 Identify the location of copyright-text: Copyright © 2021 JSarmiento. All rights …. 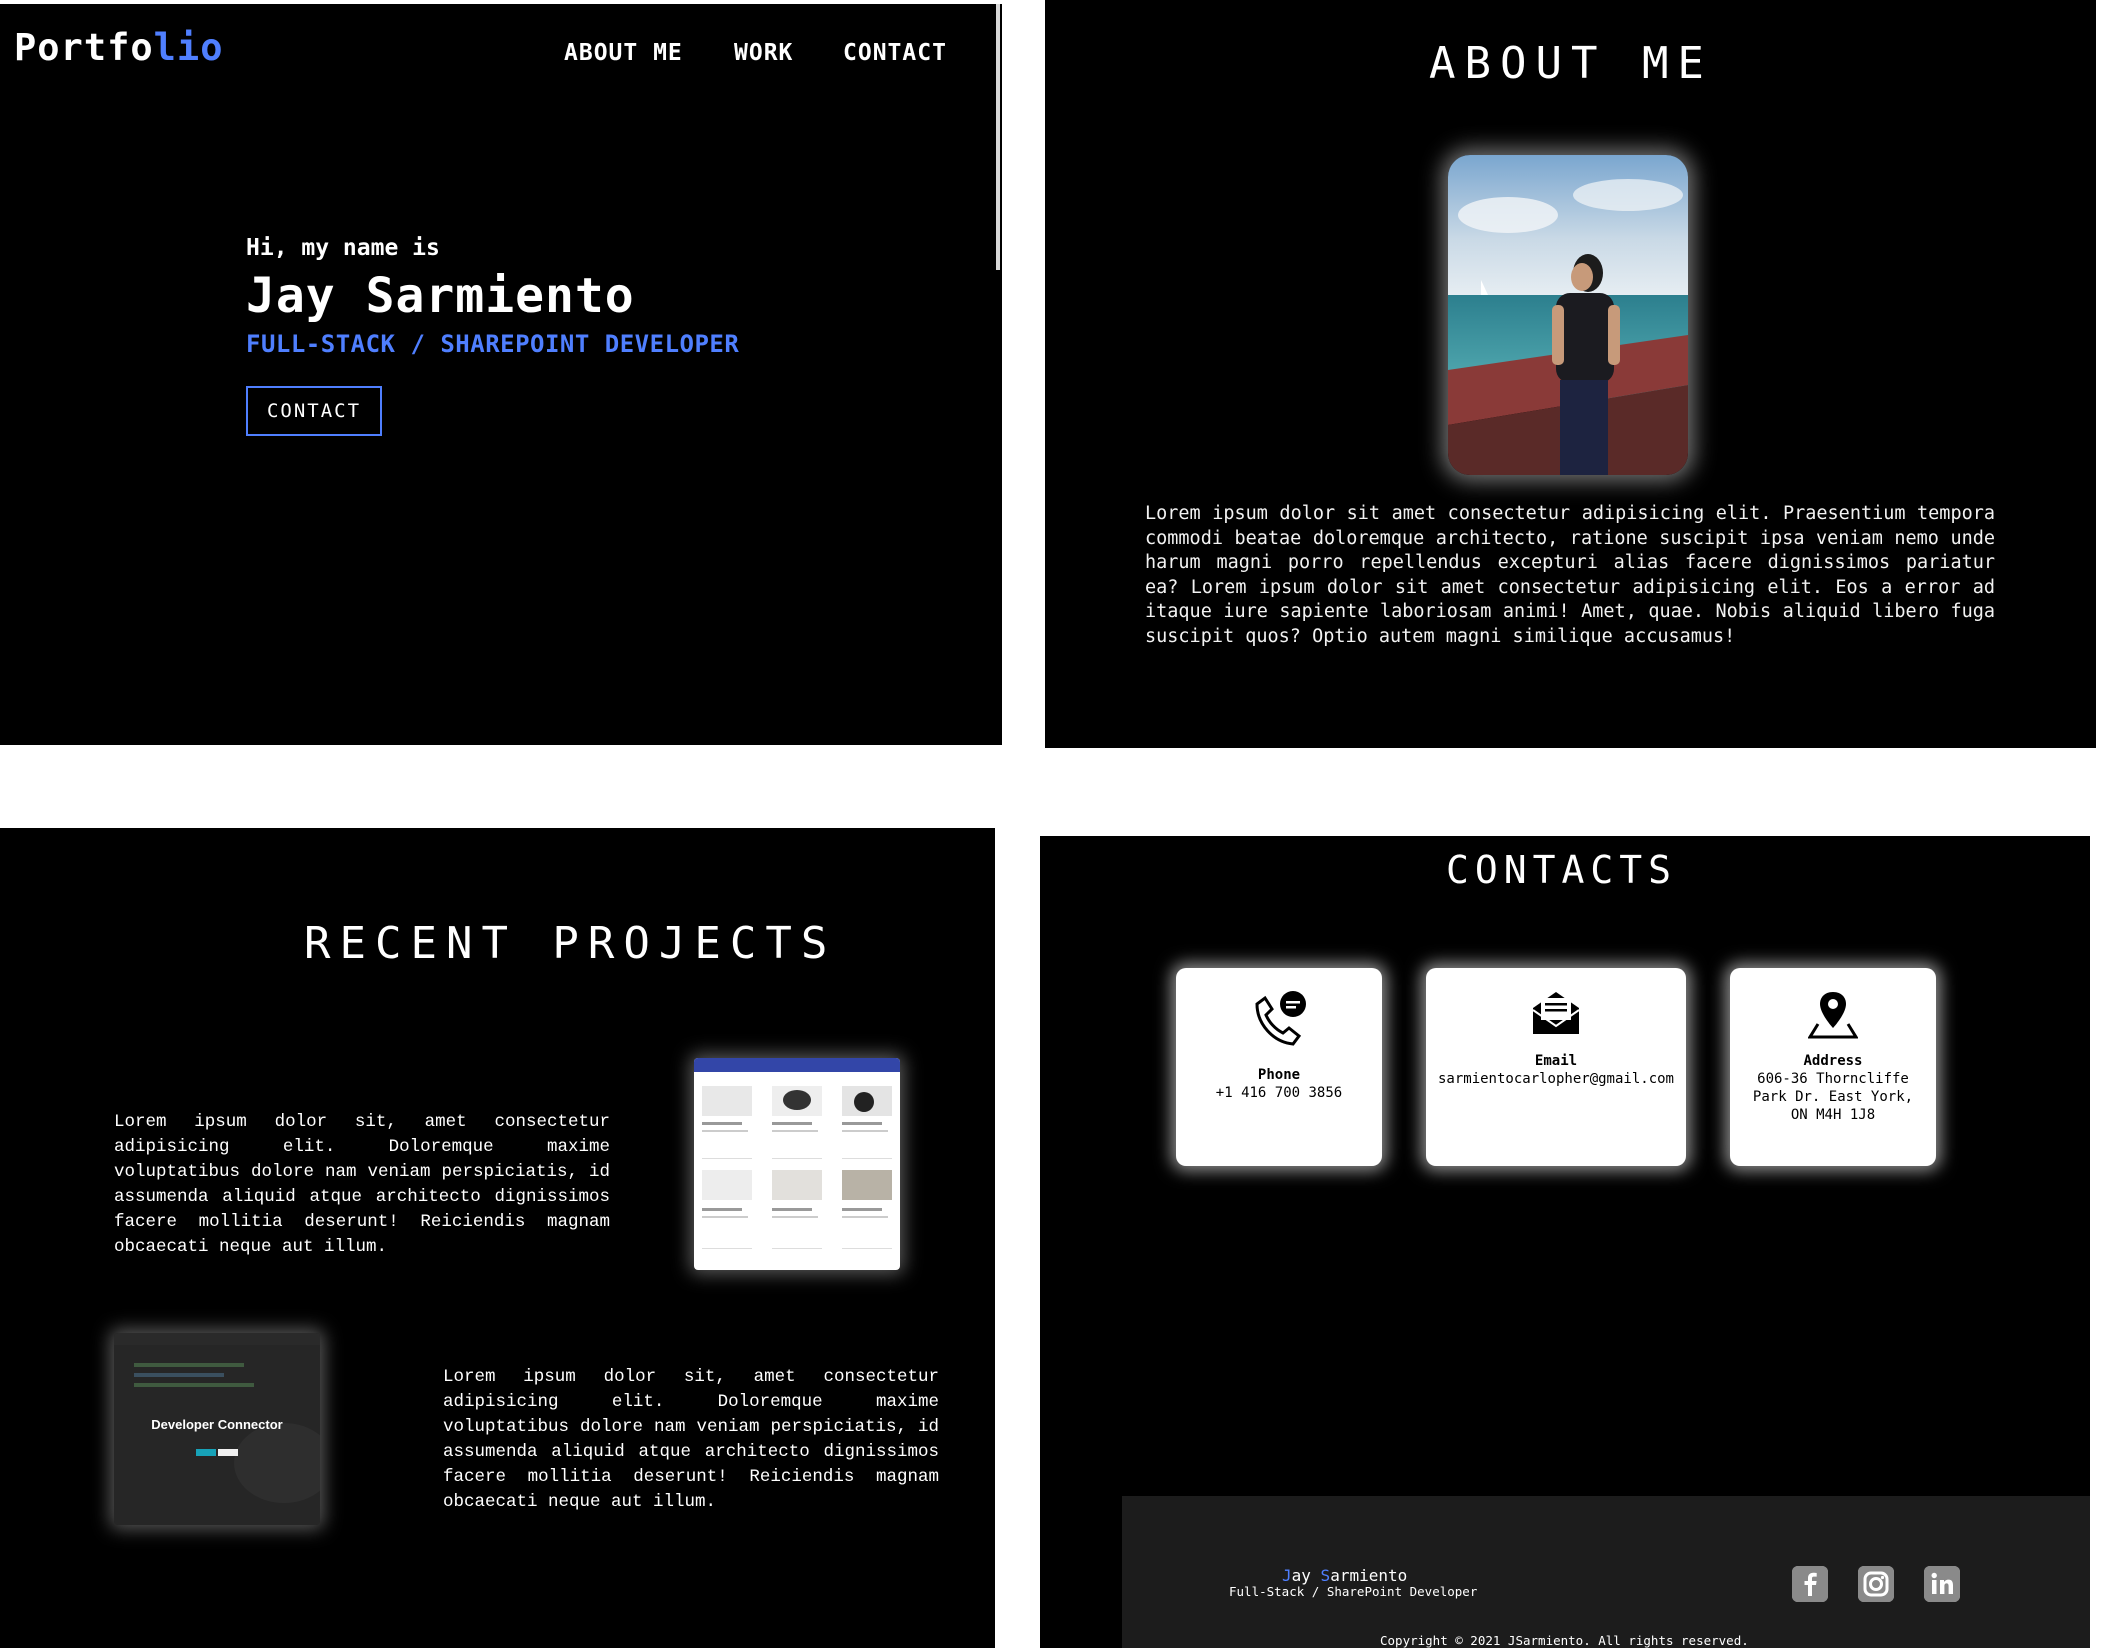
(1564, 1640).